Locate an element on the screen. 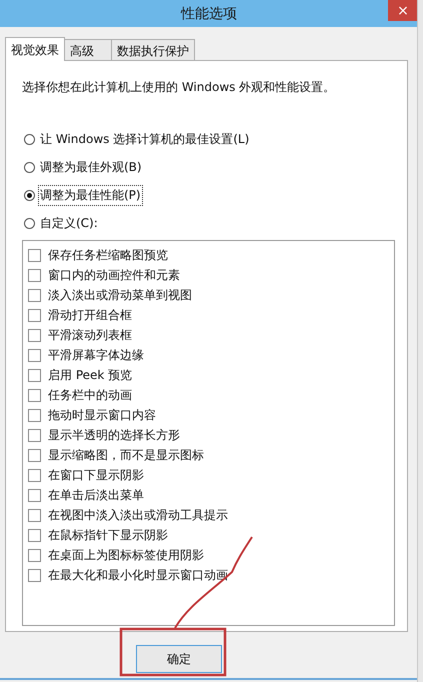  checkbox-label: 淡入淡出或滑动菜单到视图 is located at coordinates (120, 295).